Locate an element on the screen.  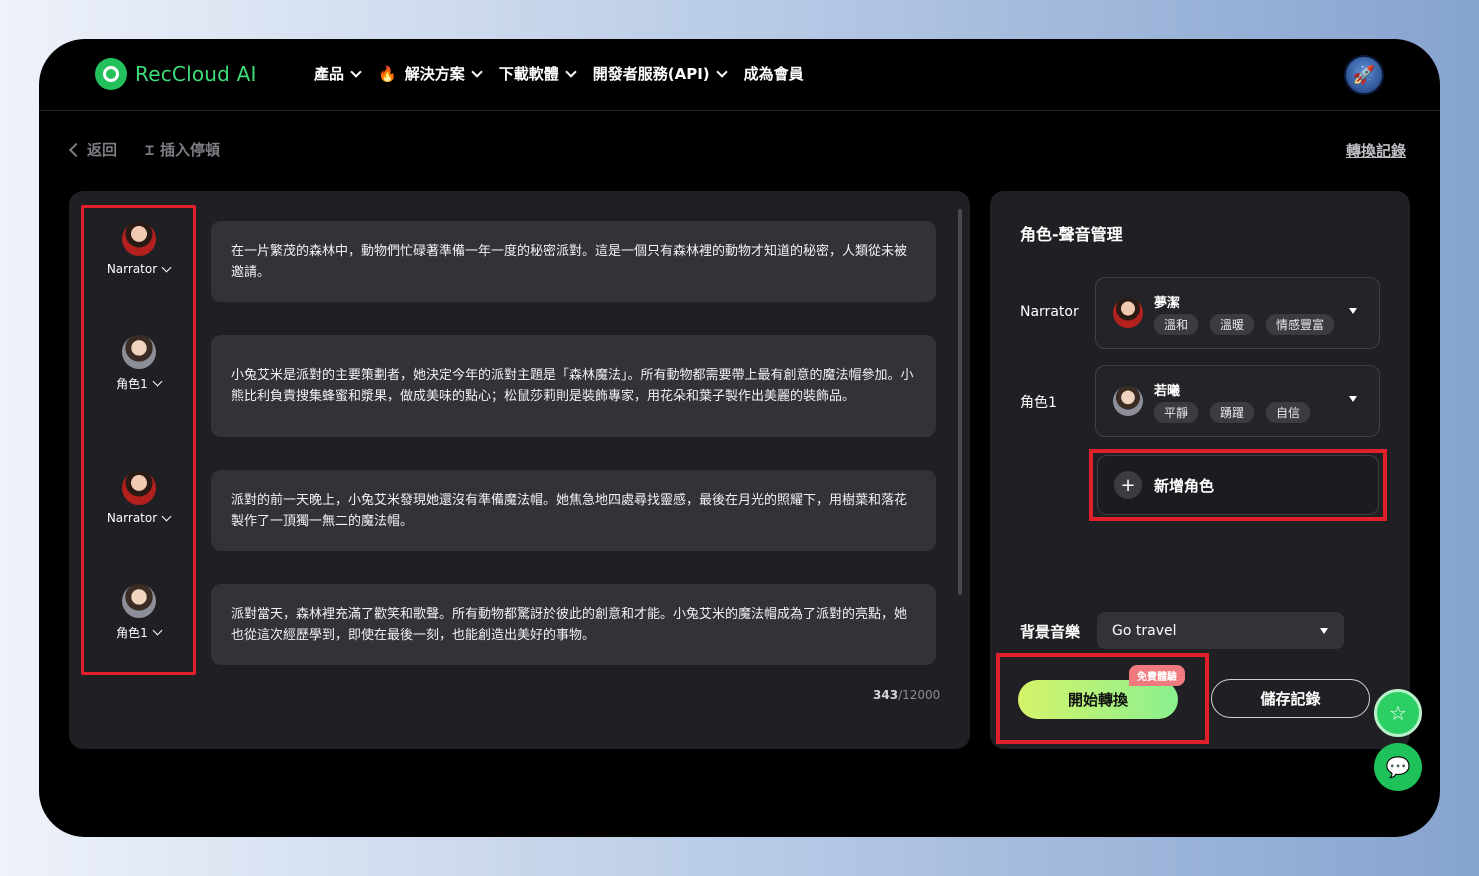
panel-title: 角色-聲音管理 is located at coordinates (1071, 234).